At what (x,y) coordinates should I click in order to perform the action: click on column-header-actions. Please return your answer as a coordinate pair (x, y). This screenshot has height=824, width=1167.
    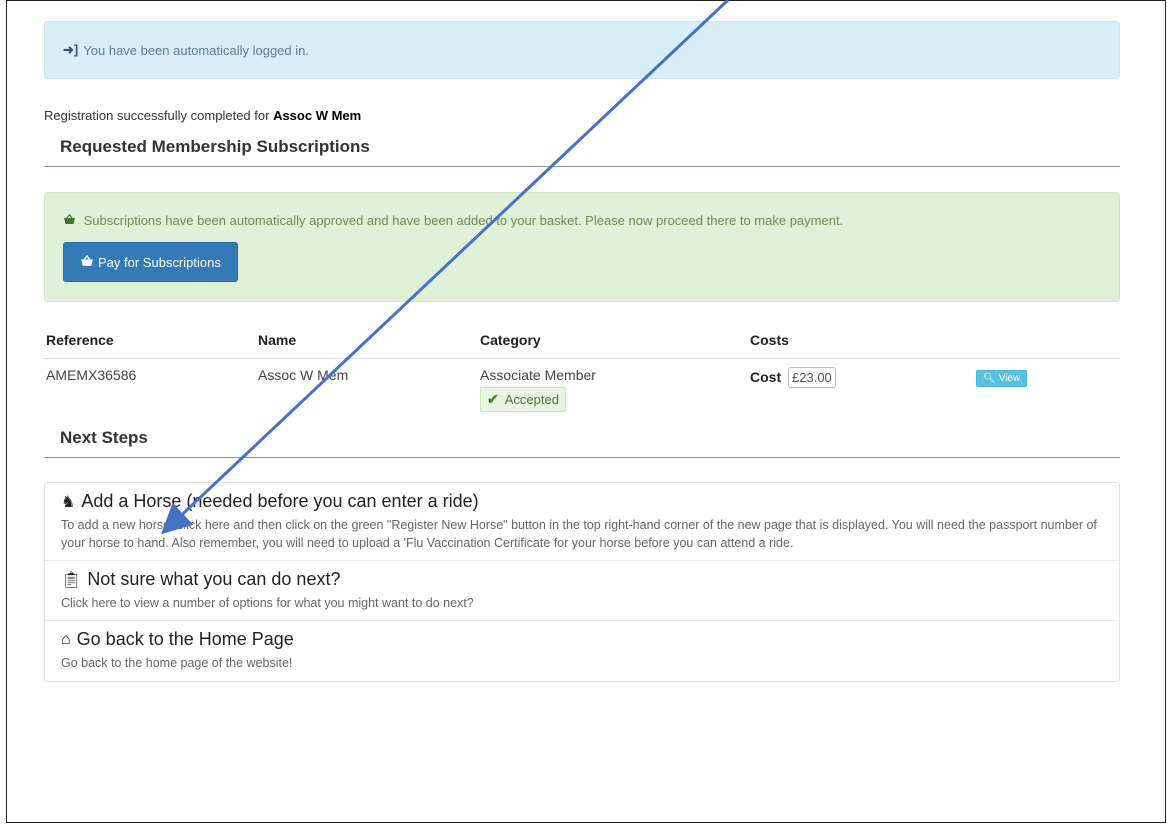
    Looking at the image, I should click on (1047, 340).